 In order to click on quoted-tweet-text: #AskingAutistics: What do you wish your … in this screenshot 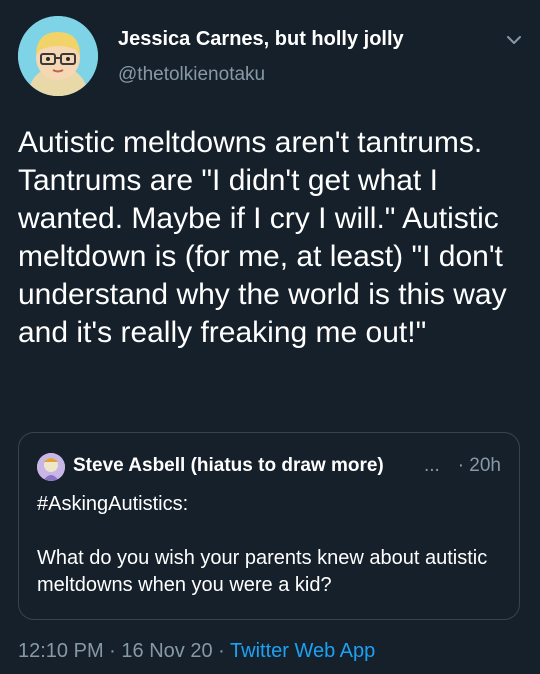, I will do `click(262, 544)`.